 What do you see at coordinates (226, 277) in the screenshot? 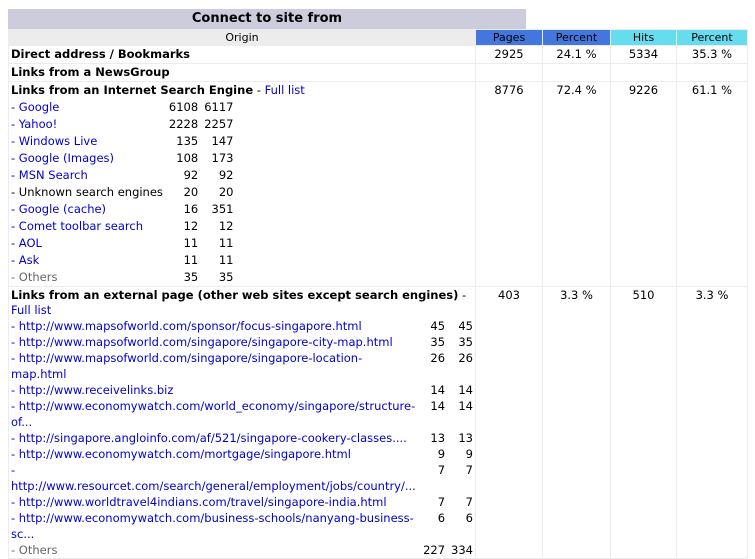
I see `list-item-count-b: 35` at bounding box center [226, 277].